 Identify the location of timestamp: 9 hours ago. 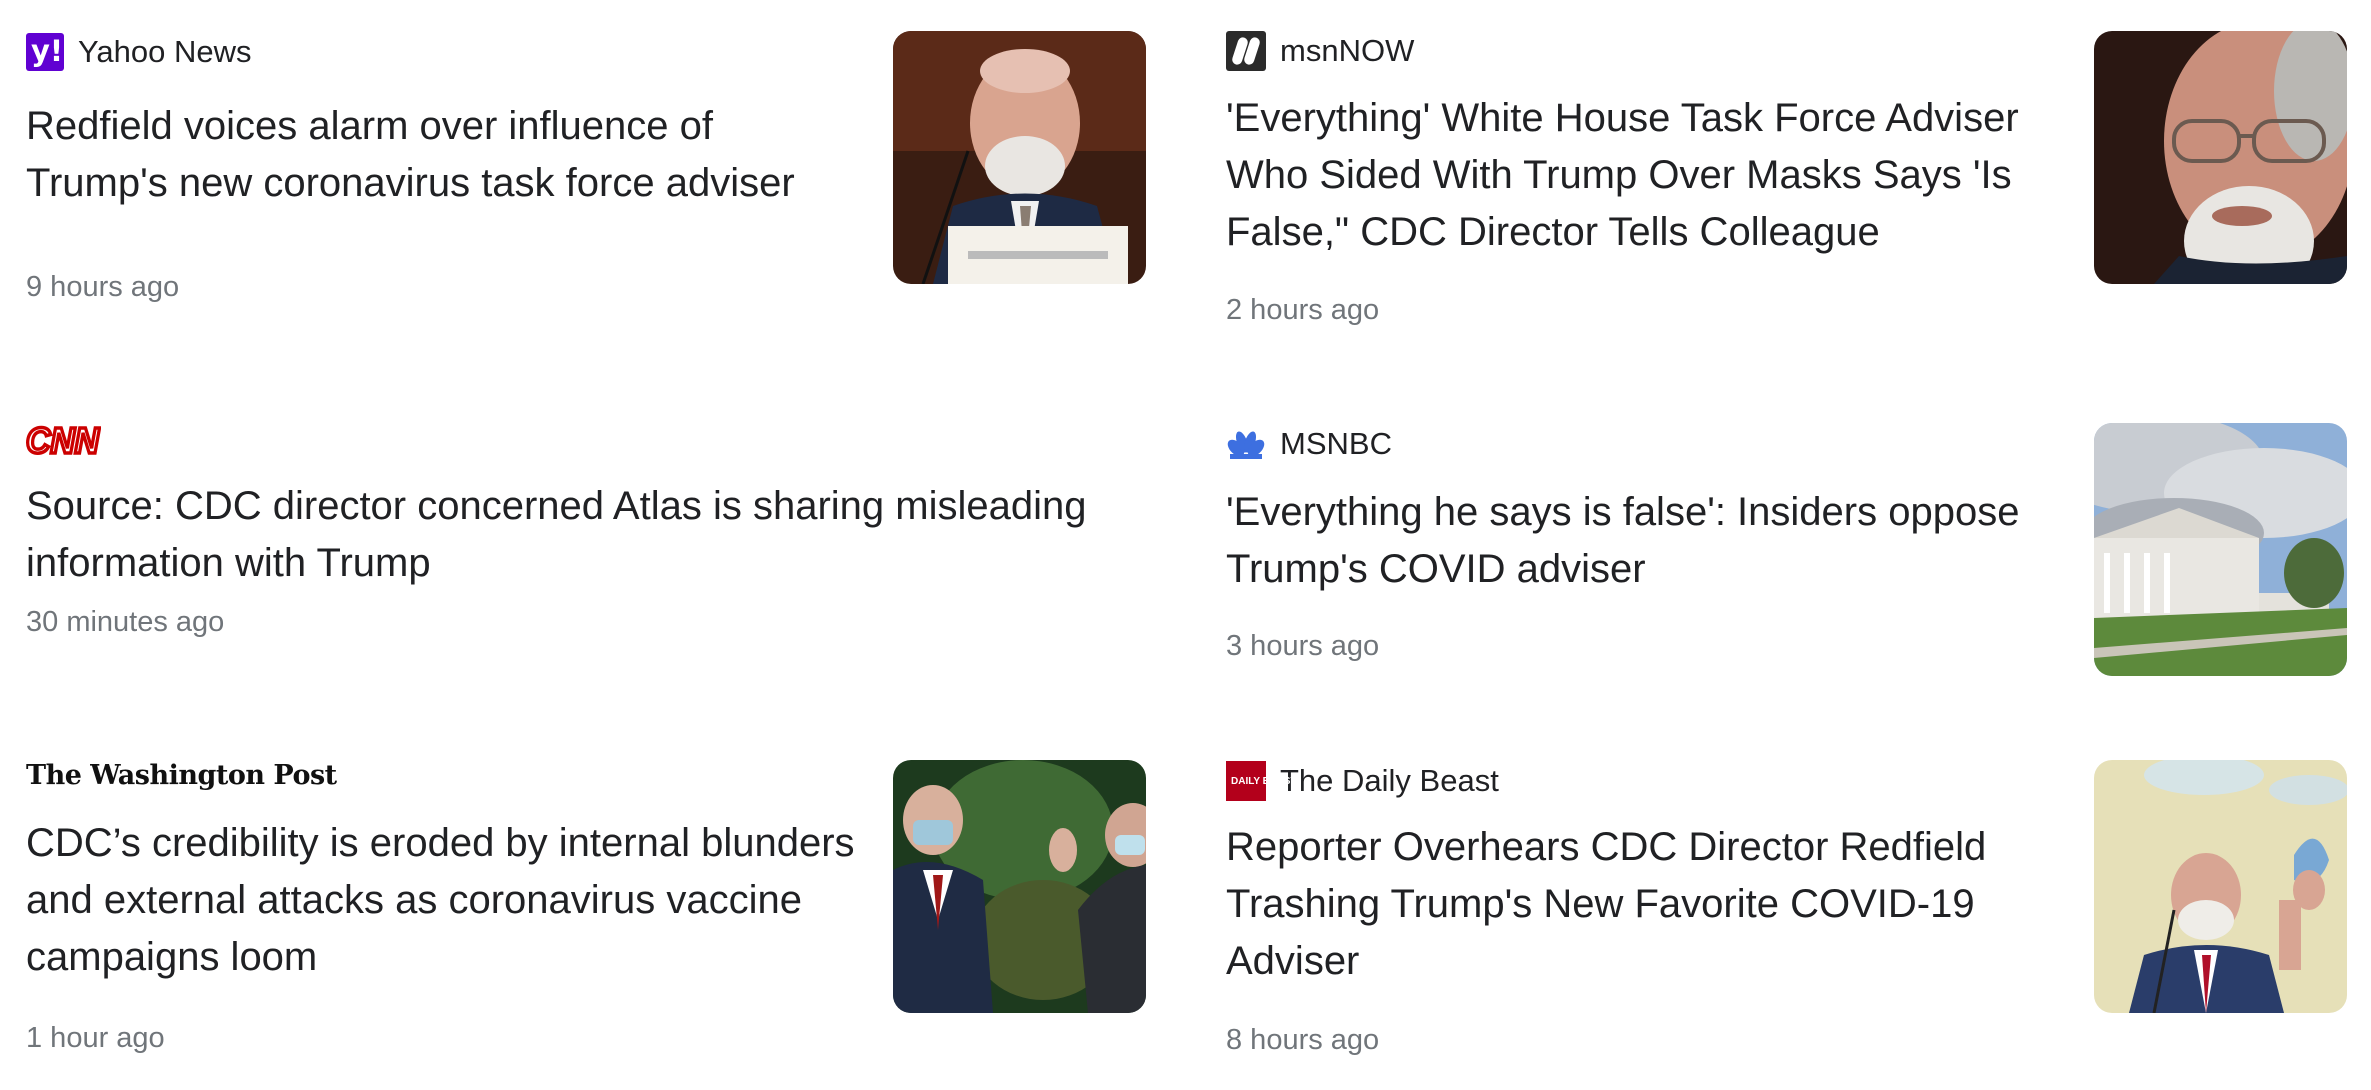
(103, 287).